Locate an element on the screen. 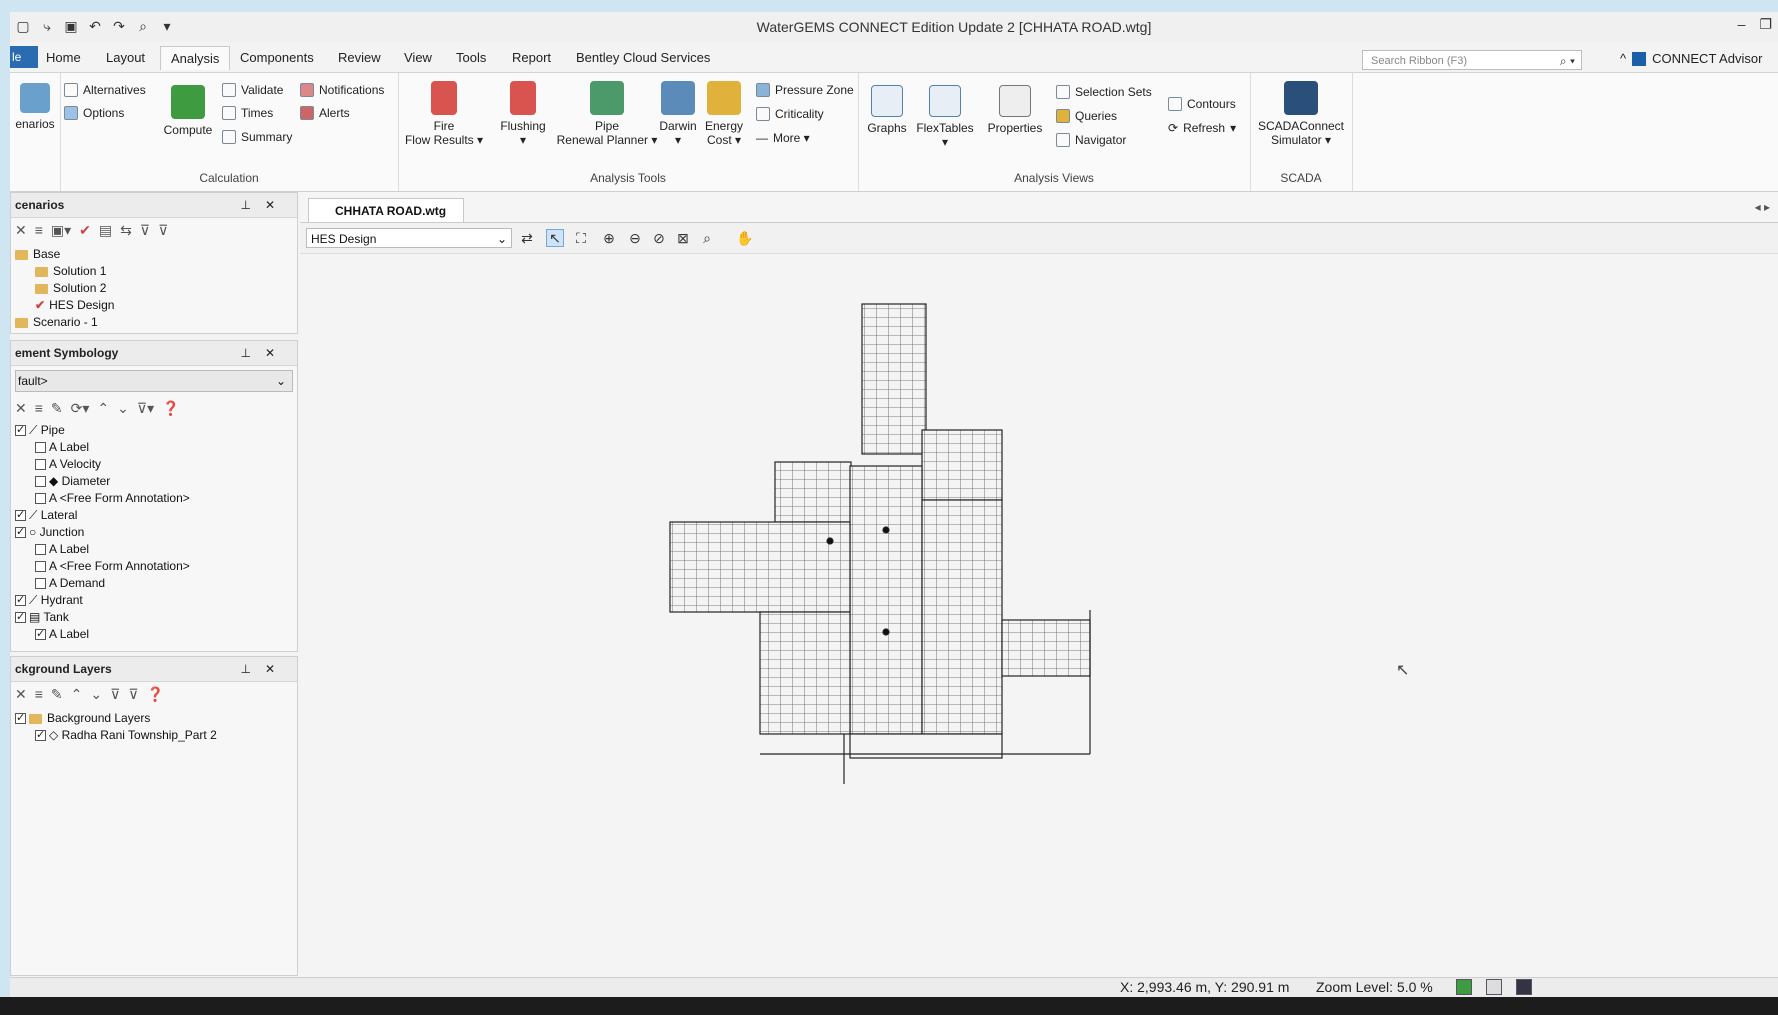  tab-report: Report is located at coordinates (531, 57).